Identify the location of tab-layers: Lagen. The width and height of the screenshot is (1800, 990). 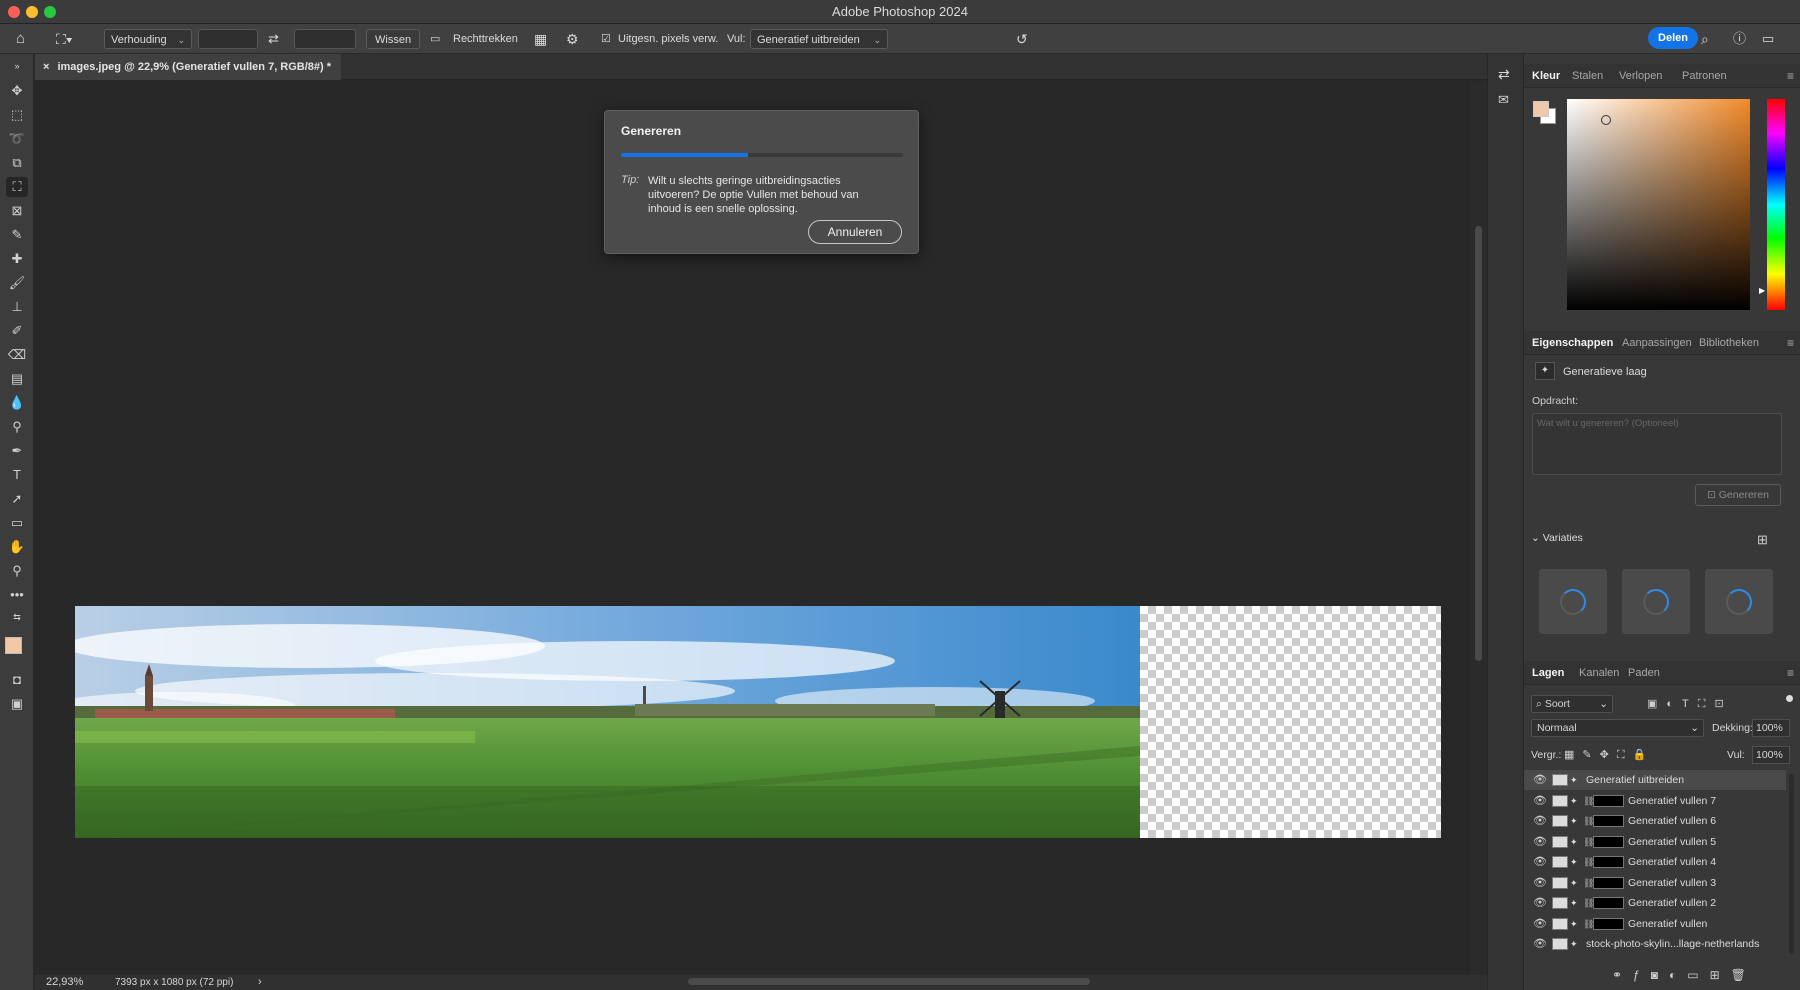
(1548, 673).